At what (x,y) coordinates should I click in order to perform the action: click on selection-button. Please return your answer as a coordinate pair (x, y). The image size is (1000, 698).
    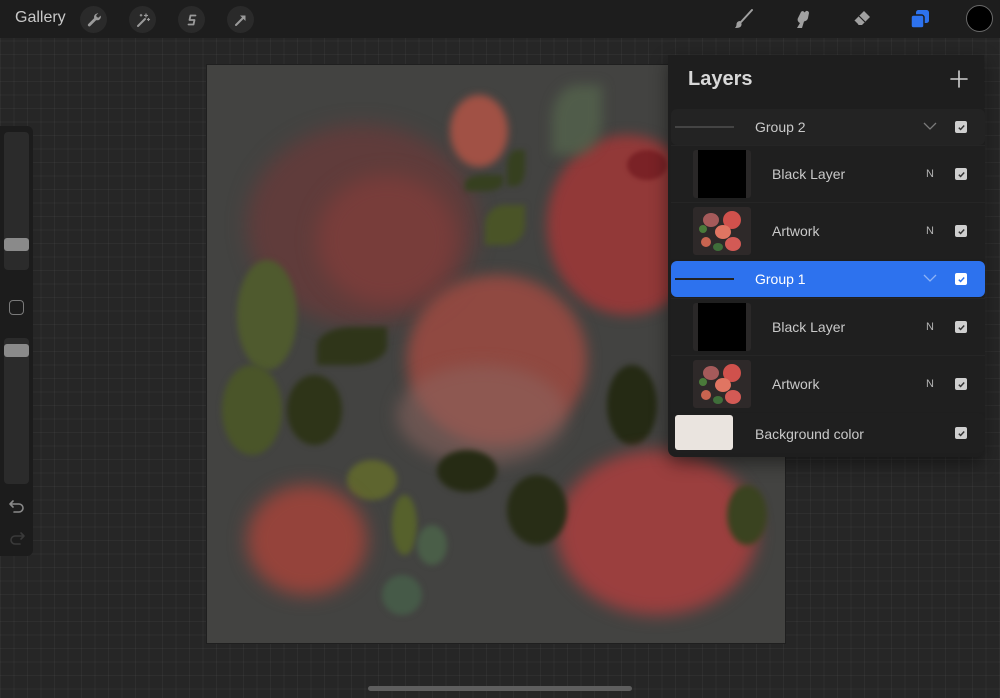
    Looking at the image, I should click on (191, 19).